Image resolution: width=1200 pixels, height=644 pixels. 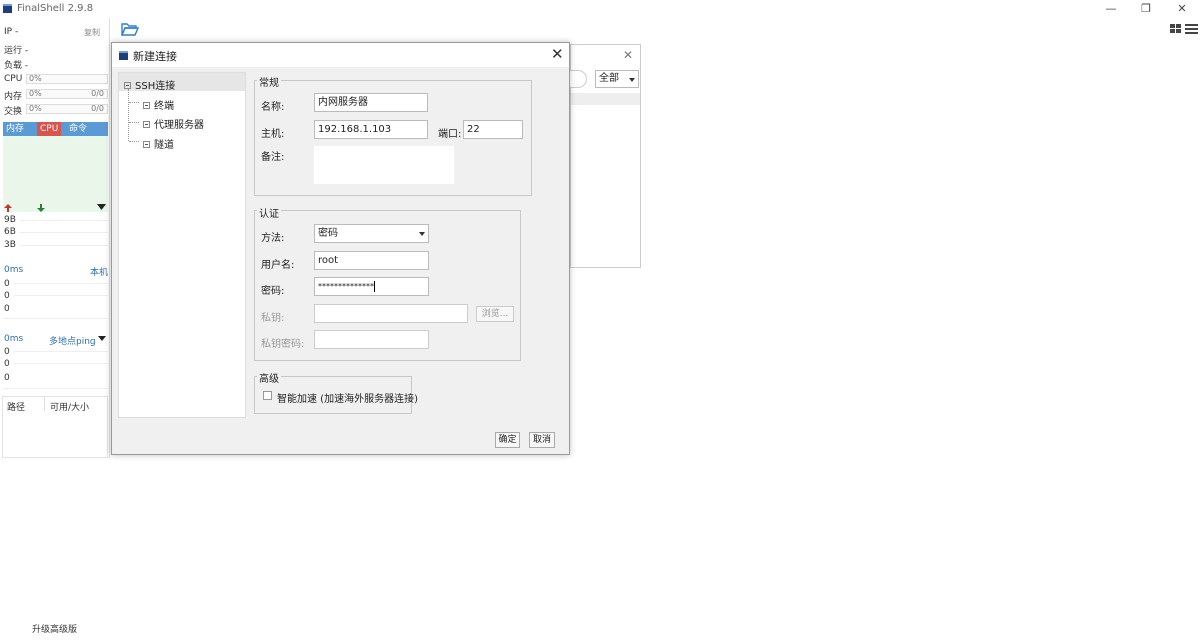 I want to click on restore-button: ❐, so click(x=1146, y=9).